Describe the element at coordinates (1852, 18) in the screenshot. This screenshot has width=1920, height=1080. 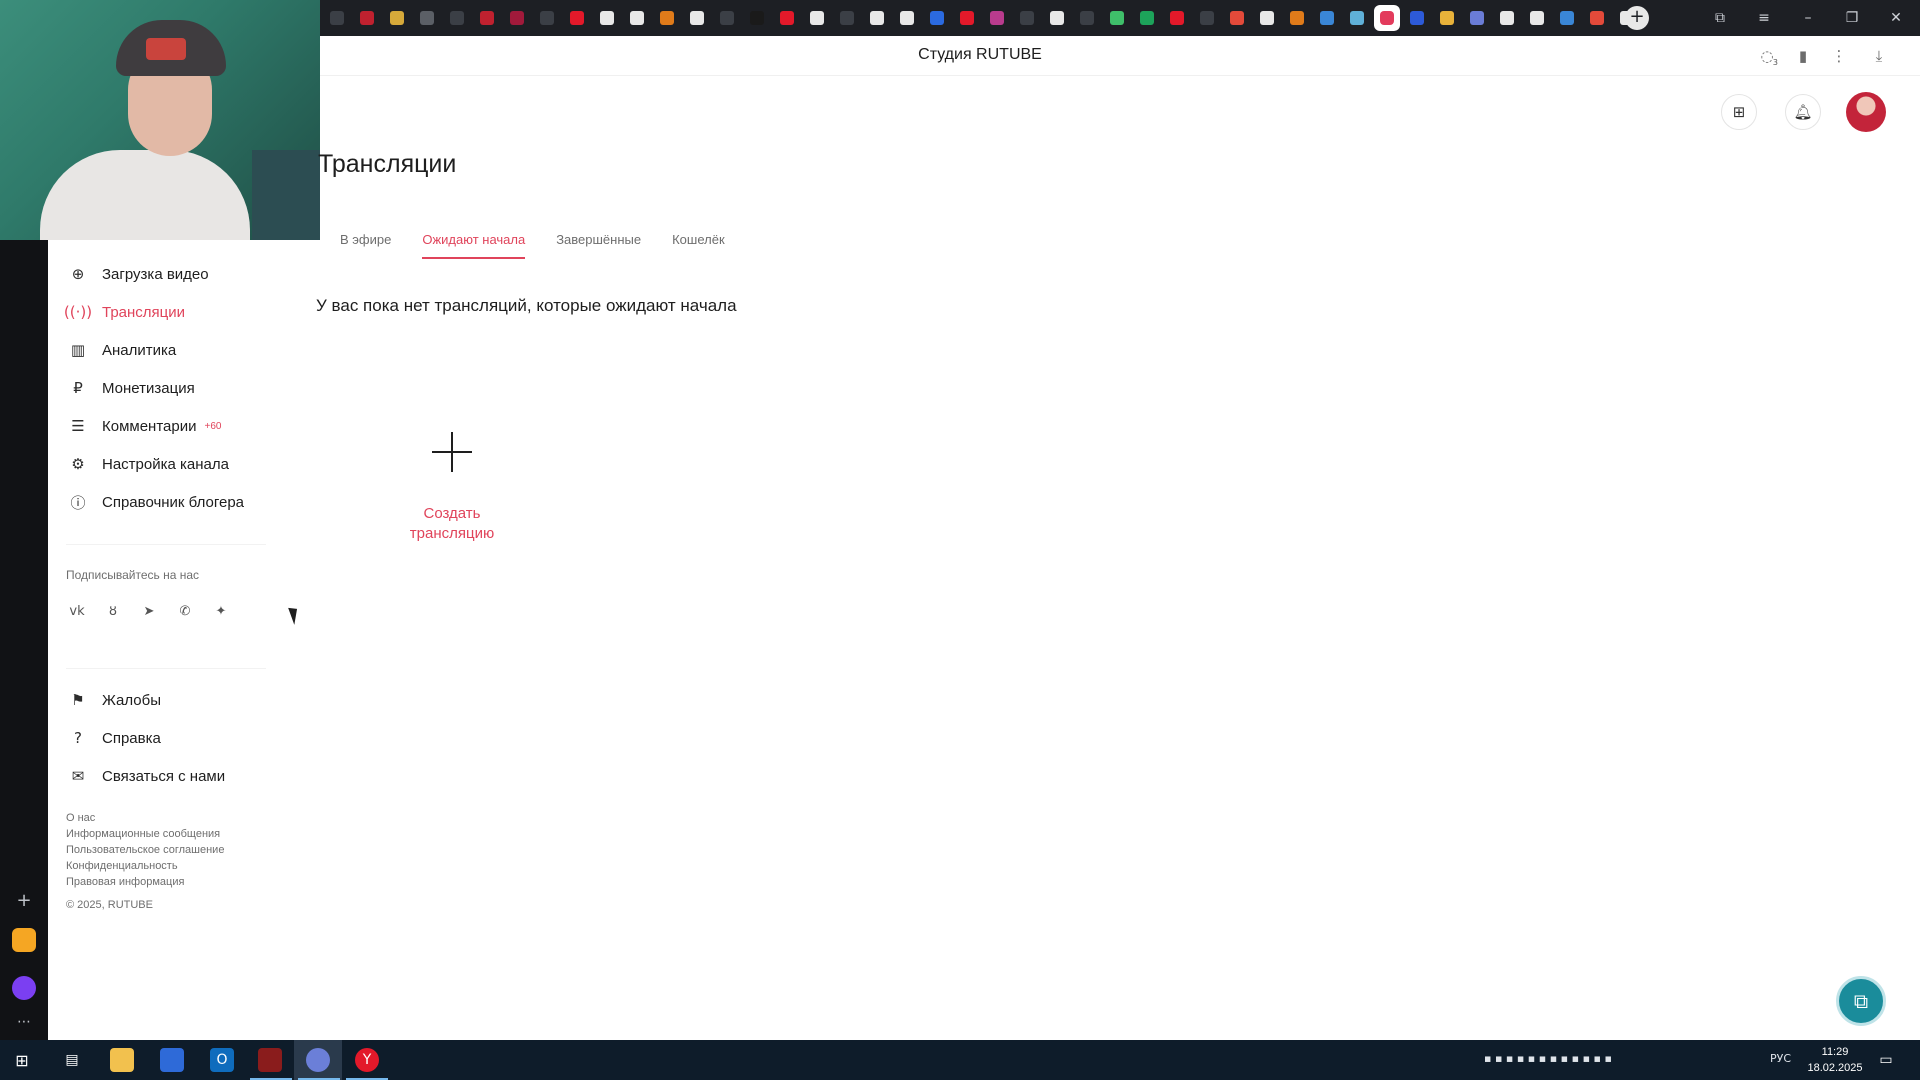
I see `restore-button: ❐` at that location.